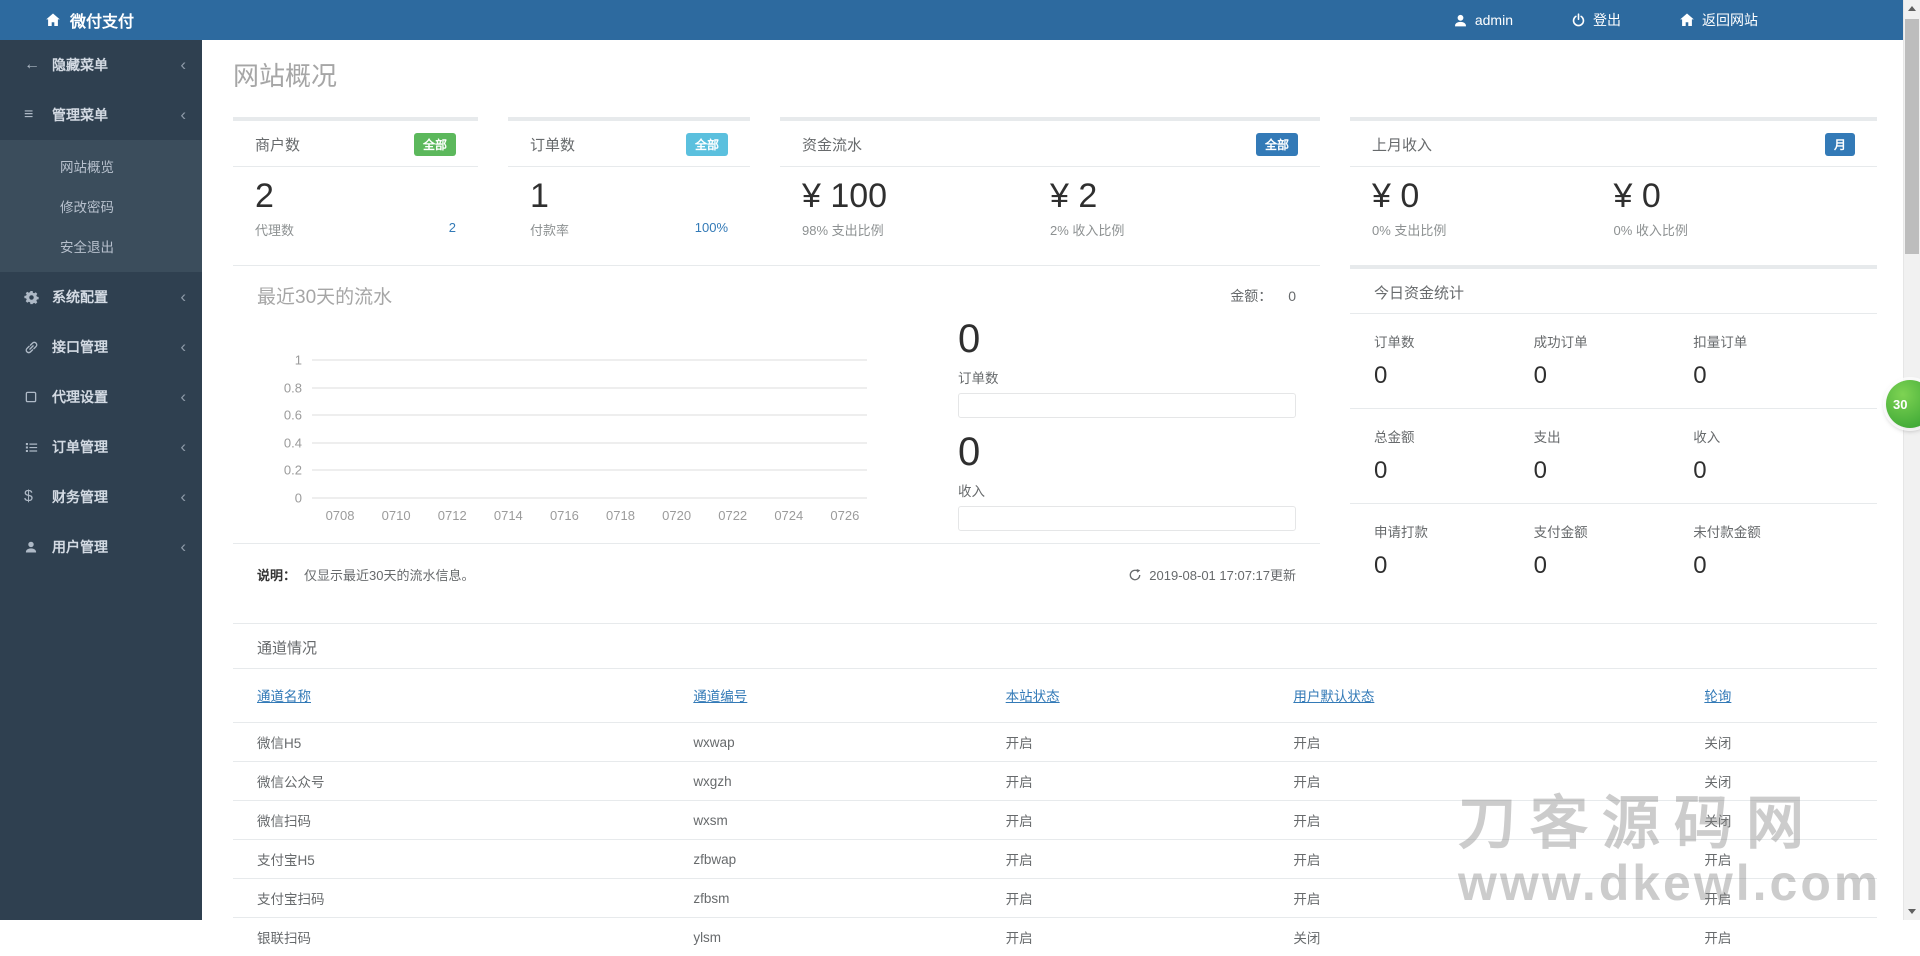  I want to click on stat-card-body: ¥ 0 0% 支出比例 ¥ 0 0% 收入比例, so click(1613, 211).